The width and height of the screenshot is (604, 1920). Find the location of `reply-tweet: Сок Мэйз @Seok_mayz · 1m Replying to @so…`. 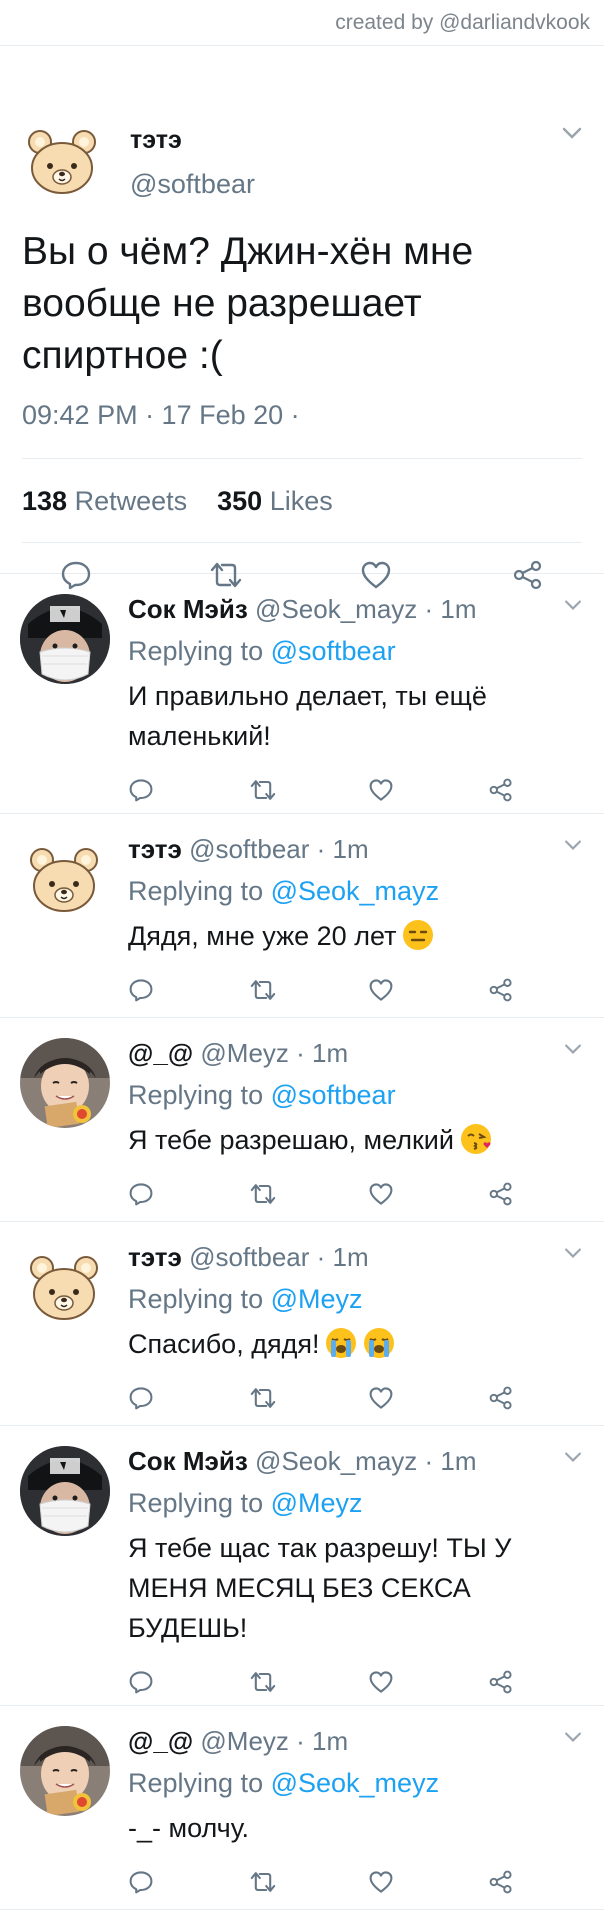

reply-tweet: Сок Мэйз @Seok_mayz · 1m Replying to @so… is located at coordinates (302, 694).